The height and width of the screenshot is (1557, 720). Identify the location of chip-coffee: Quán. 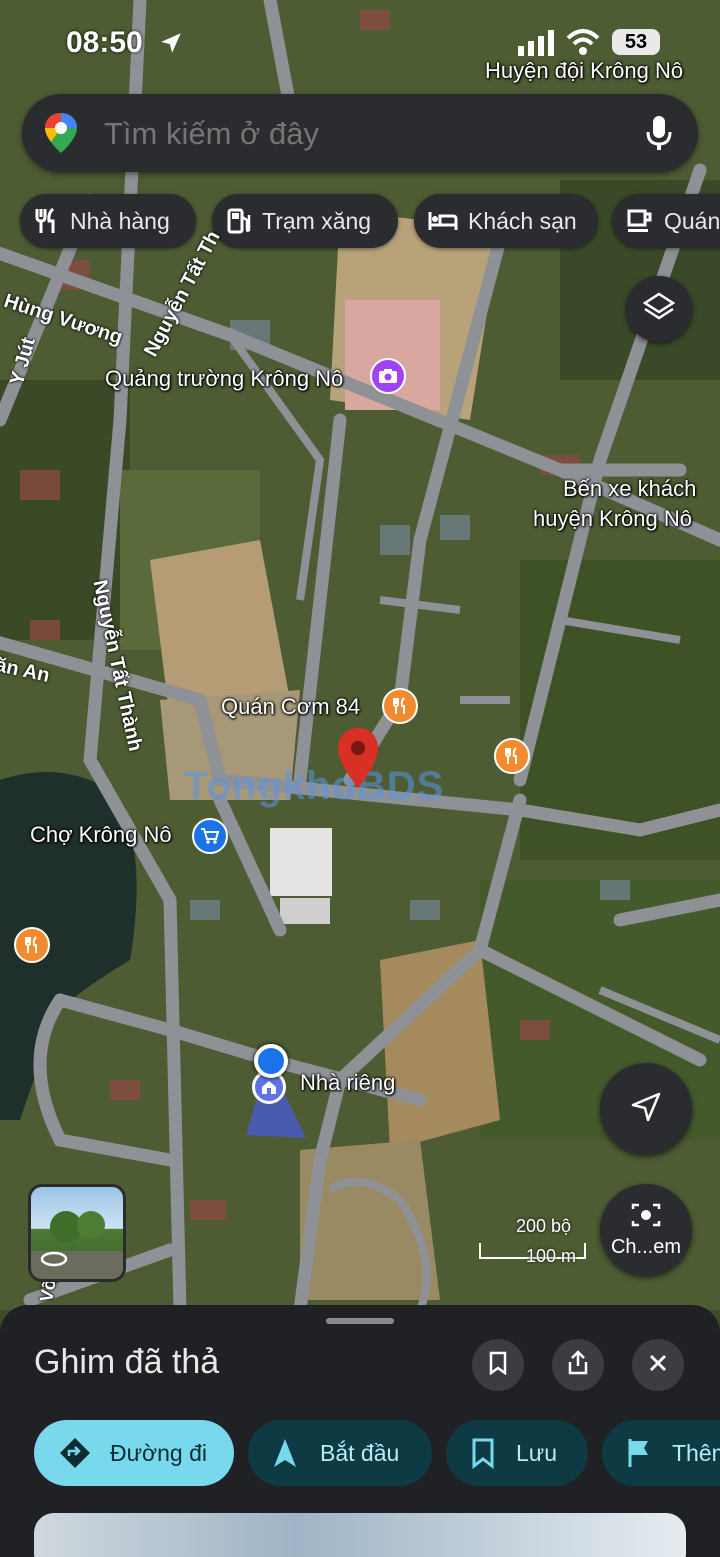
(666, 221).